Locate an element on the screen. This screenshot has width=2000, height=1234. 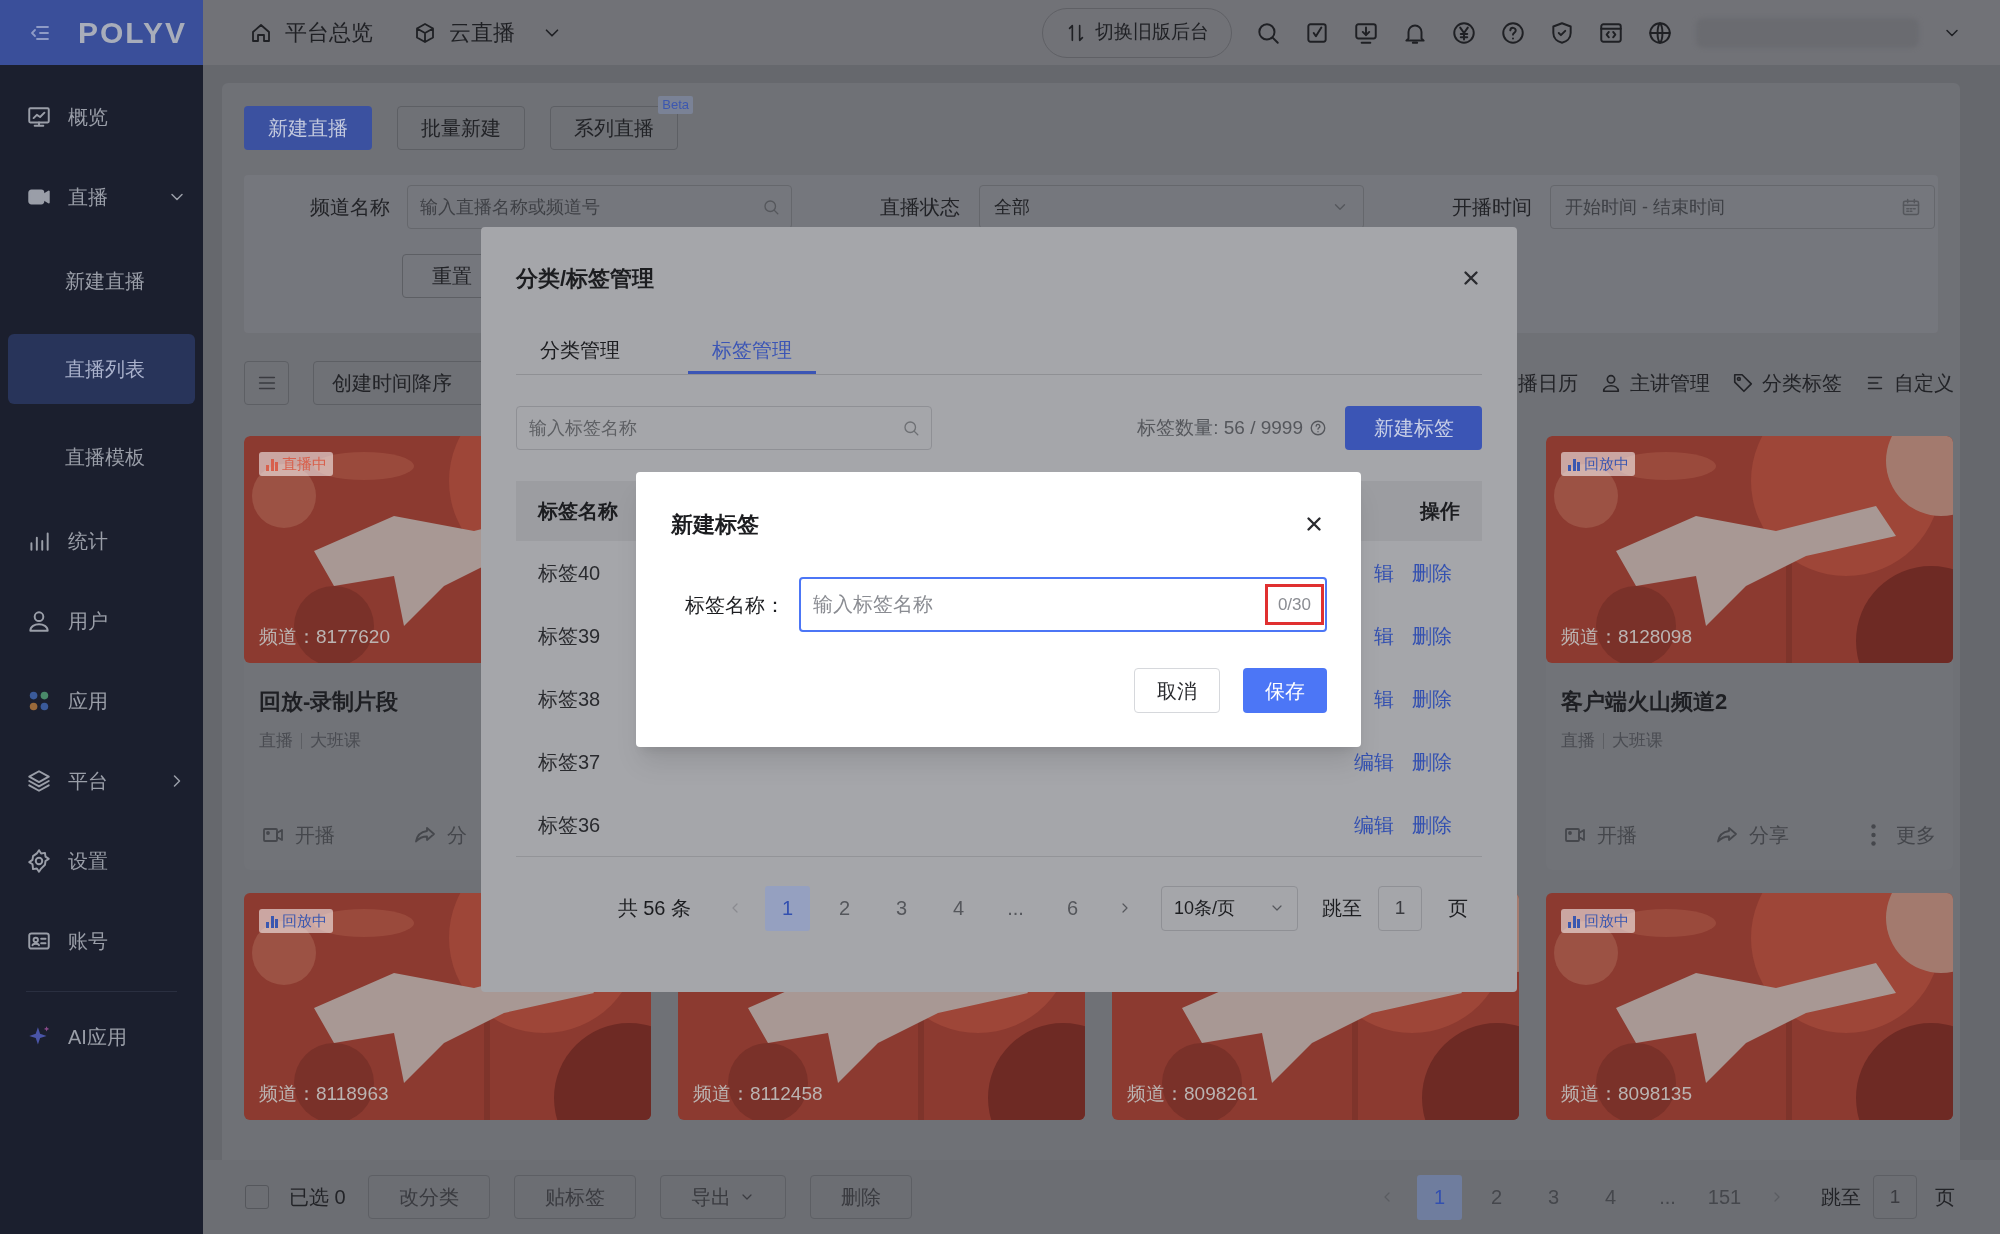
modal-title: 分类/标签管理 is located at coordinates (585, 278).